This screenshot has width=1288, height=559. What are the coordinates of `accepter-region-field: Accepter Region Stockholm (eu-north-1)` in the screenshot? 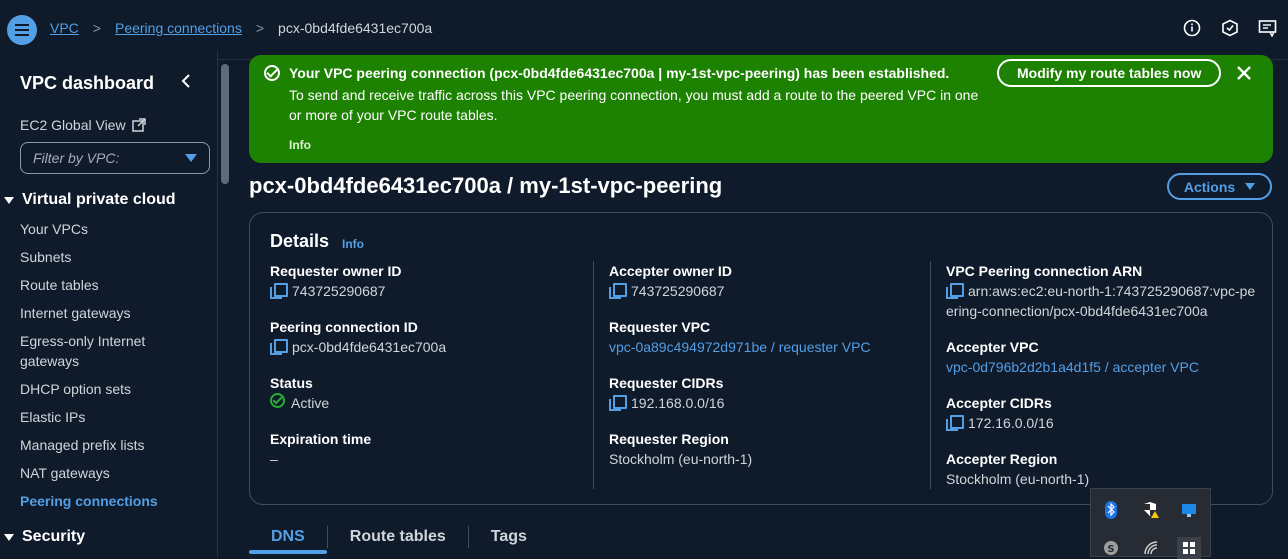 It's located at (1017, 469).